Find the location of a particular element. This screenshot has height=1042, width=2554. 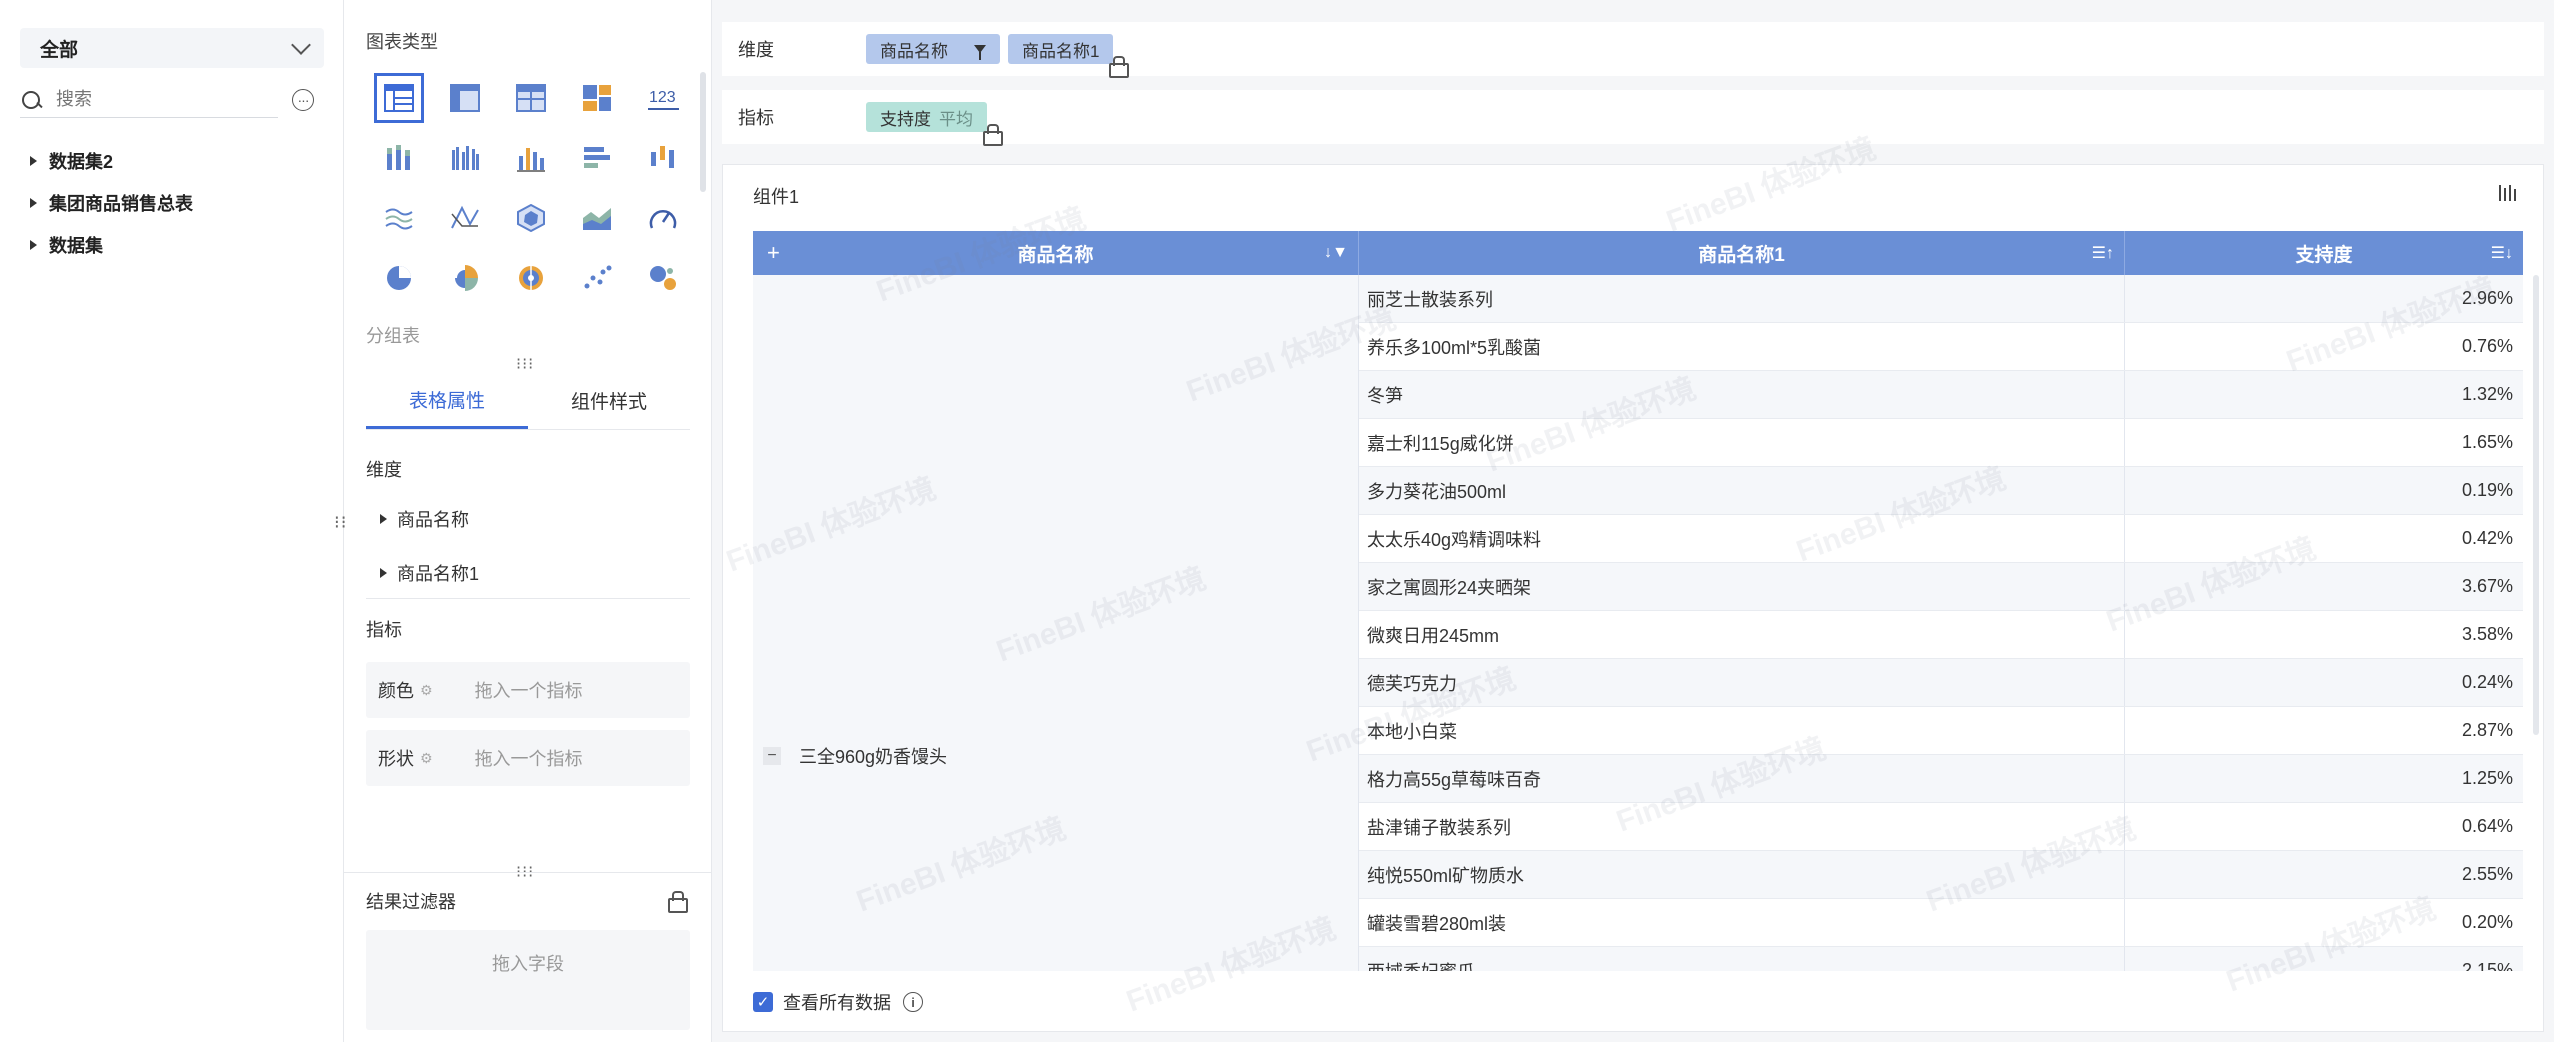

column-header-product-name: + 商品名称 ↓▼ is located at coordinates (1056, 253).